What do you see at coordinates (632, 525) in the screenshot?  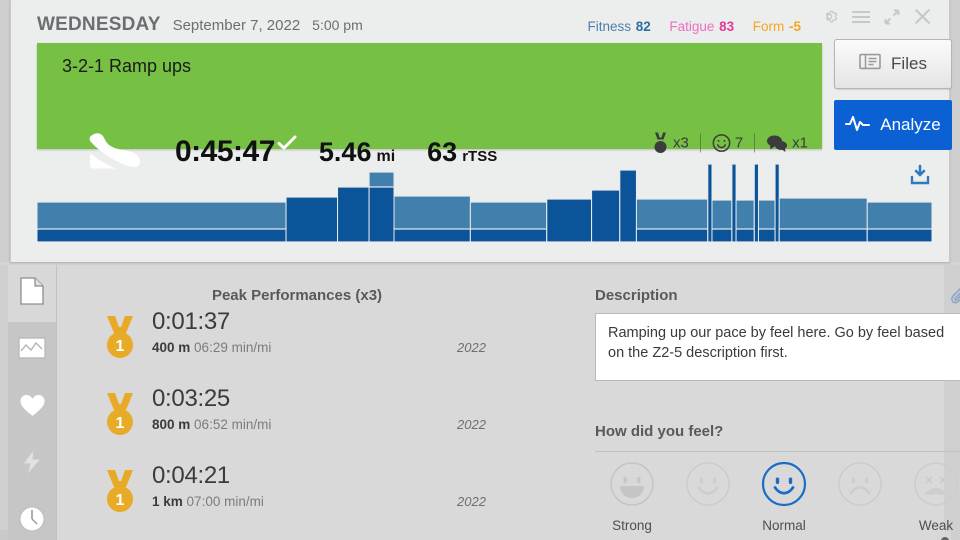 I see `feeling-option-label: Strong` at bounding box center [632, 525].